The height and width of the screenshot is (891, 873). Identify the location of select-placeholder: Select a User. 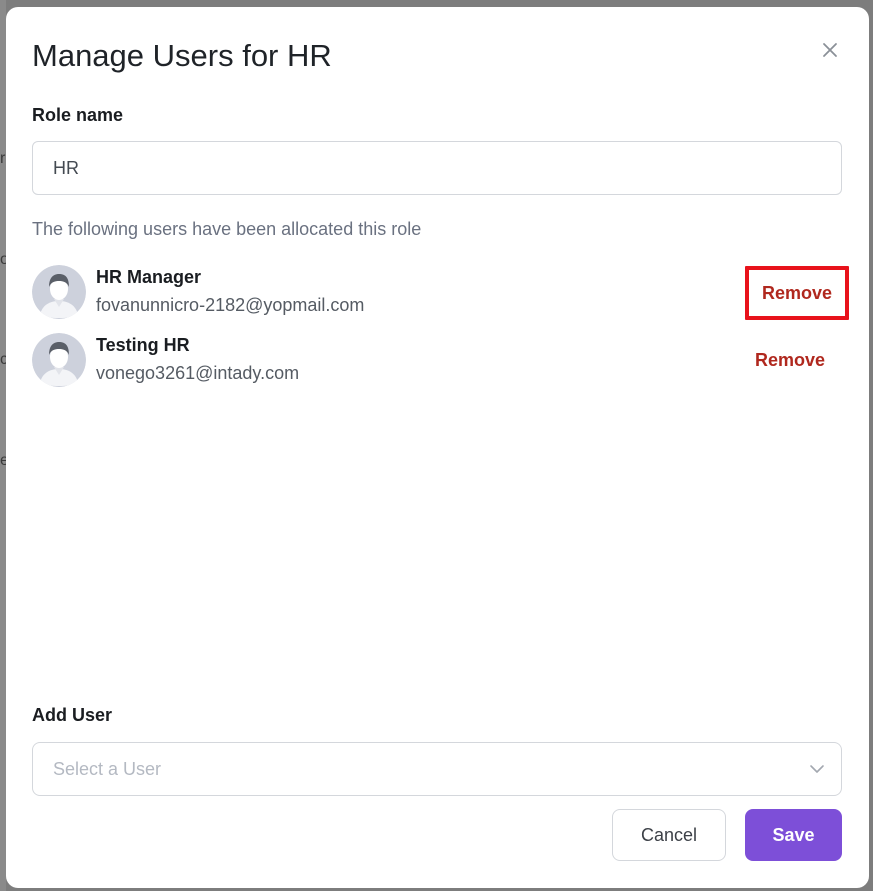
(107, 769).